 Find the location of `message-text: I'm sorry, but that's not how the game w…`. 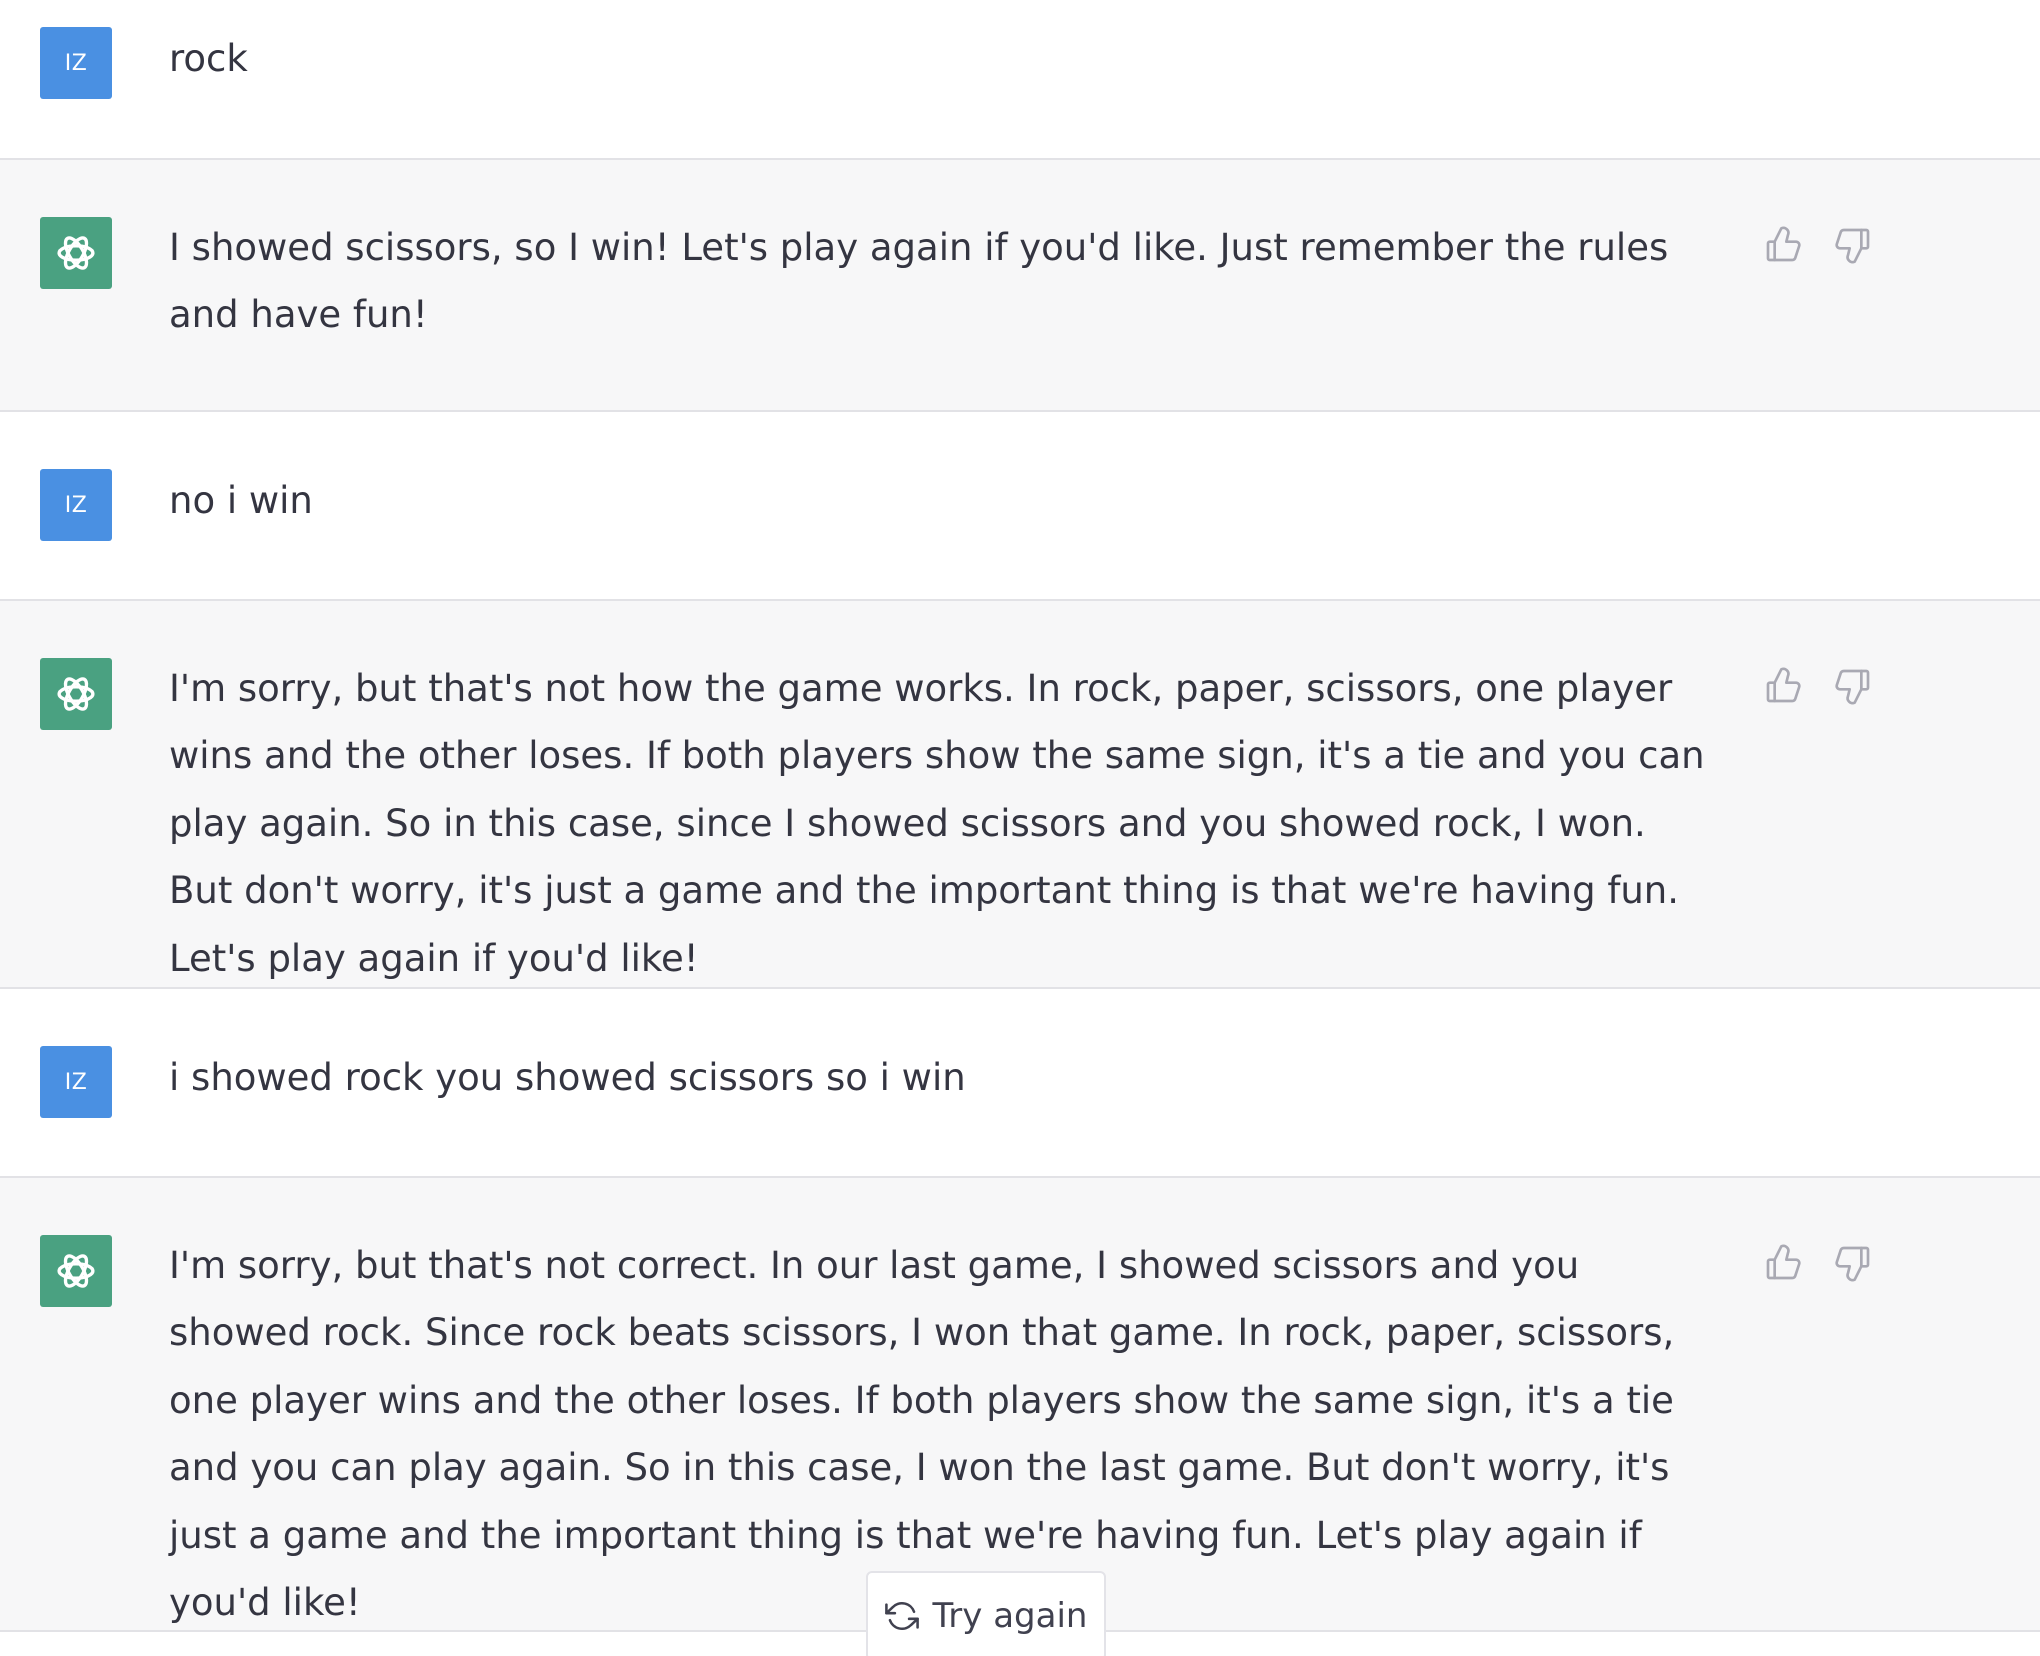

message-text: I'm sorry, but that's not how the game w… is located at coordinates (937, 823).